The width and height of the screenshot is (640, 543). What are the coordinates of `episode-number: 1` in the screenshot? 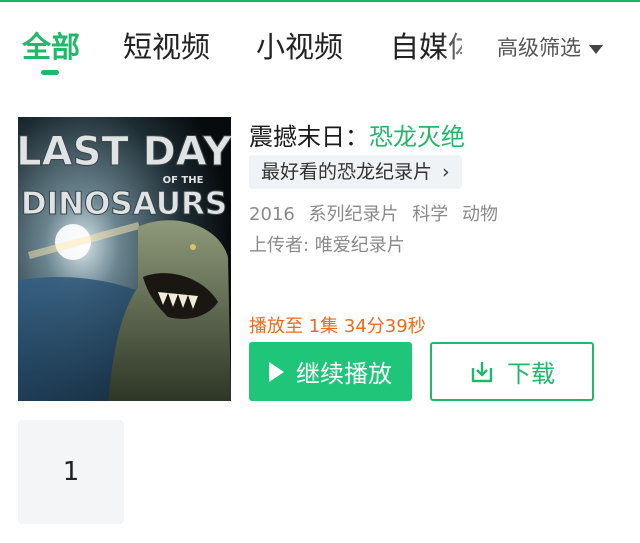 It's located at (71, 472).